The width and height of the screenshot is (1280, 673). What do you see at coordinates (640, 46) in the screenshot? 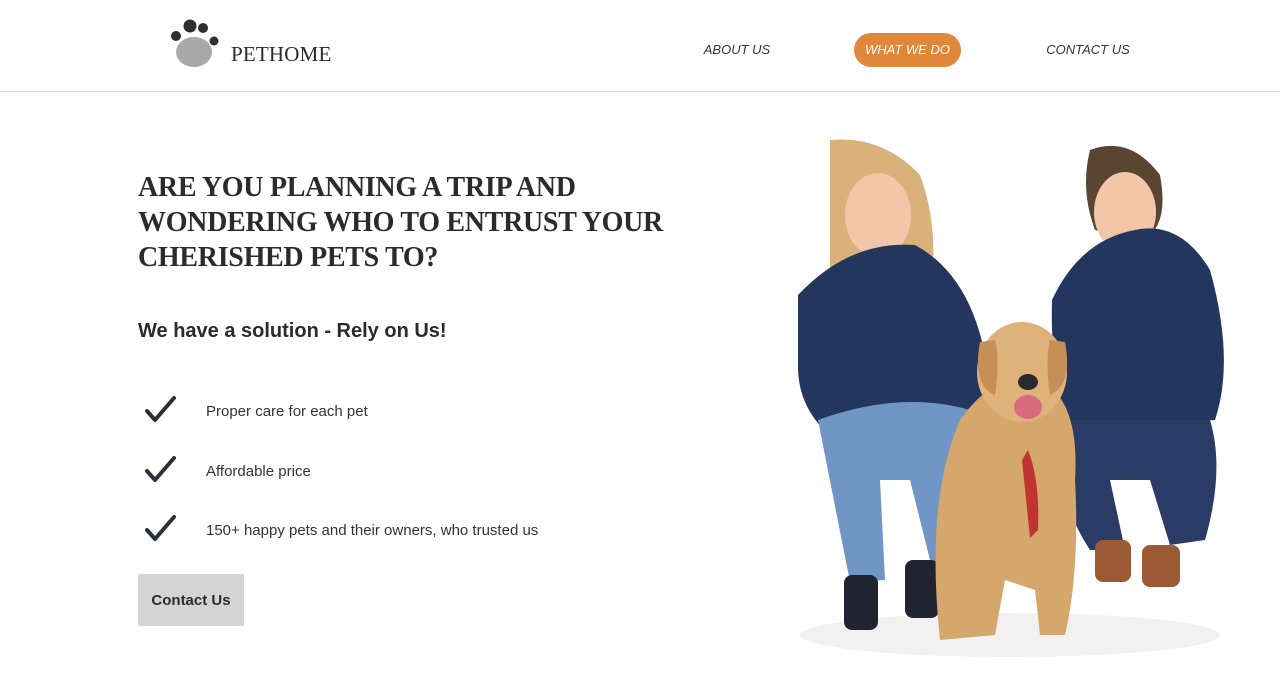
I see `site-header: PETHOME ABOUT US WHAT WE DO CONTACT US` at bounding box center [640, 46].